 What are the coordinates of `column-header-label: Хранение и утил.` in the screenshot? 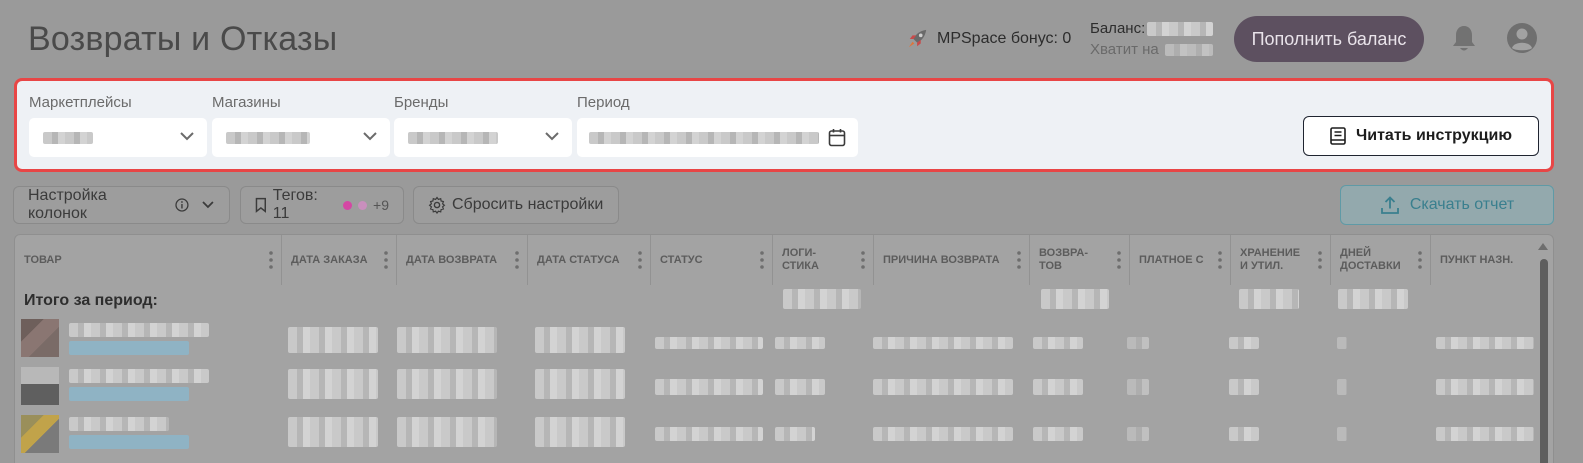 It's located at (1270, 259).